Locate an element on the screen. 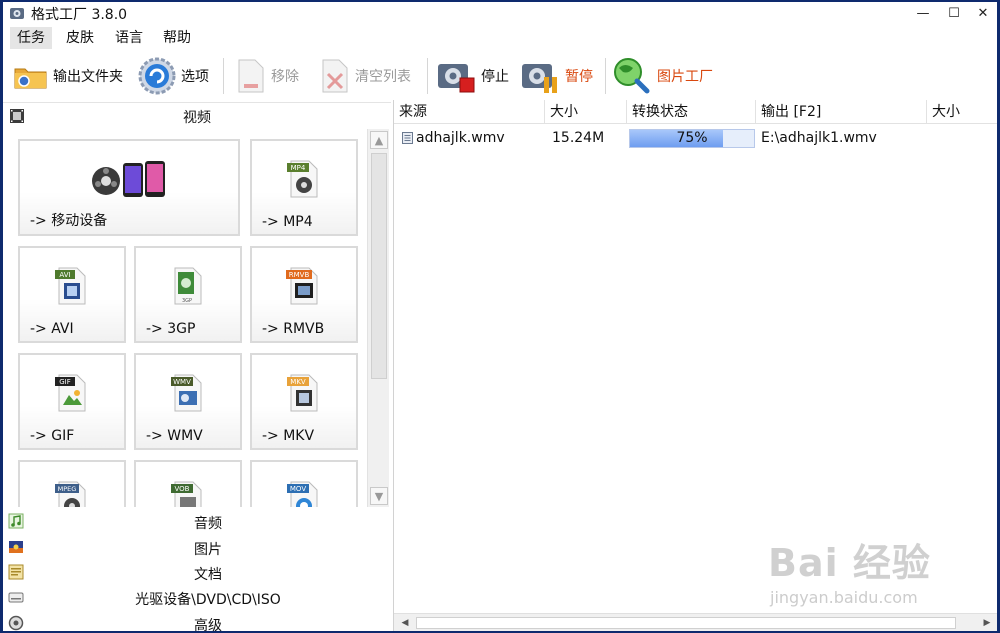 Image resolution: width=1000 pixels, height=633 pixels. folder-icon is located at coordinates (30, 78).